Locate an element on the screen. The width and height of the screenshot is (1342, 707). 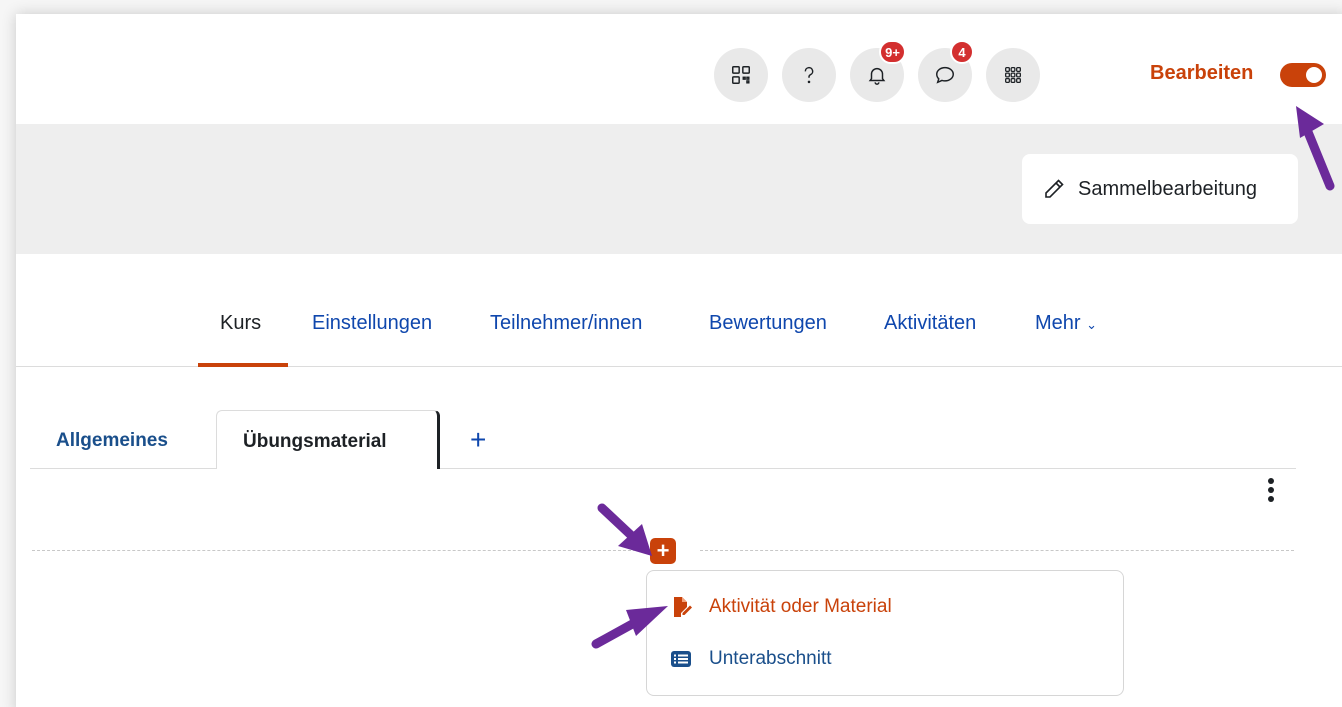
chevron-down-icon: ⌄ is located at coordinates (1092, 324).